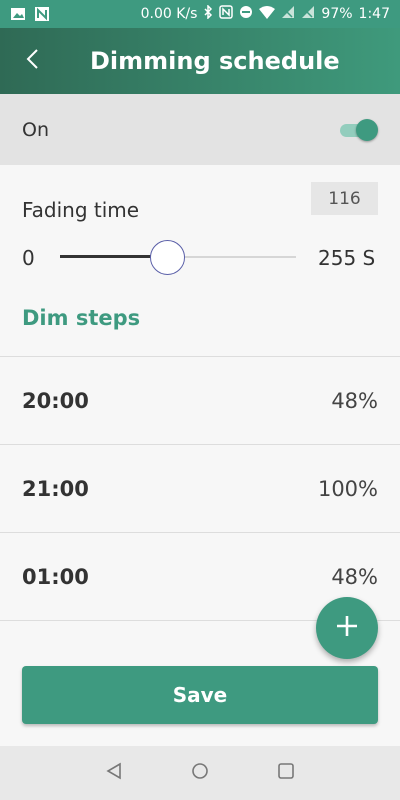 Image resolution: width=400 pixels, height=800 pixels. Describe the element at coordinates (226, 14) in the screenshot. I see `nfc-icon` at that location.